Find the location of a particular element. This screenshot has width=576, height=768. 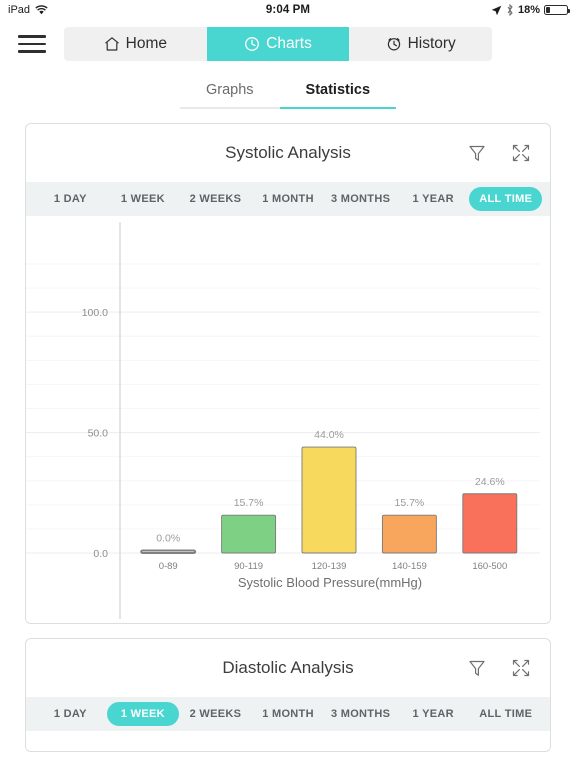

tab-history: History is located at coordinates (420, 44).